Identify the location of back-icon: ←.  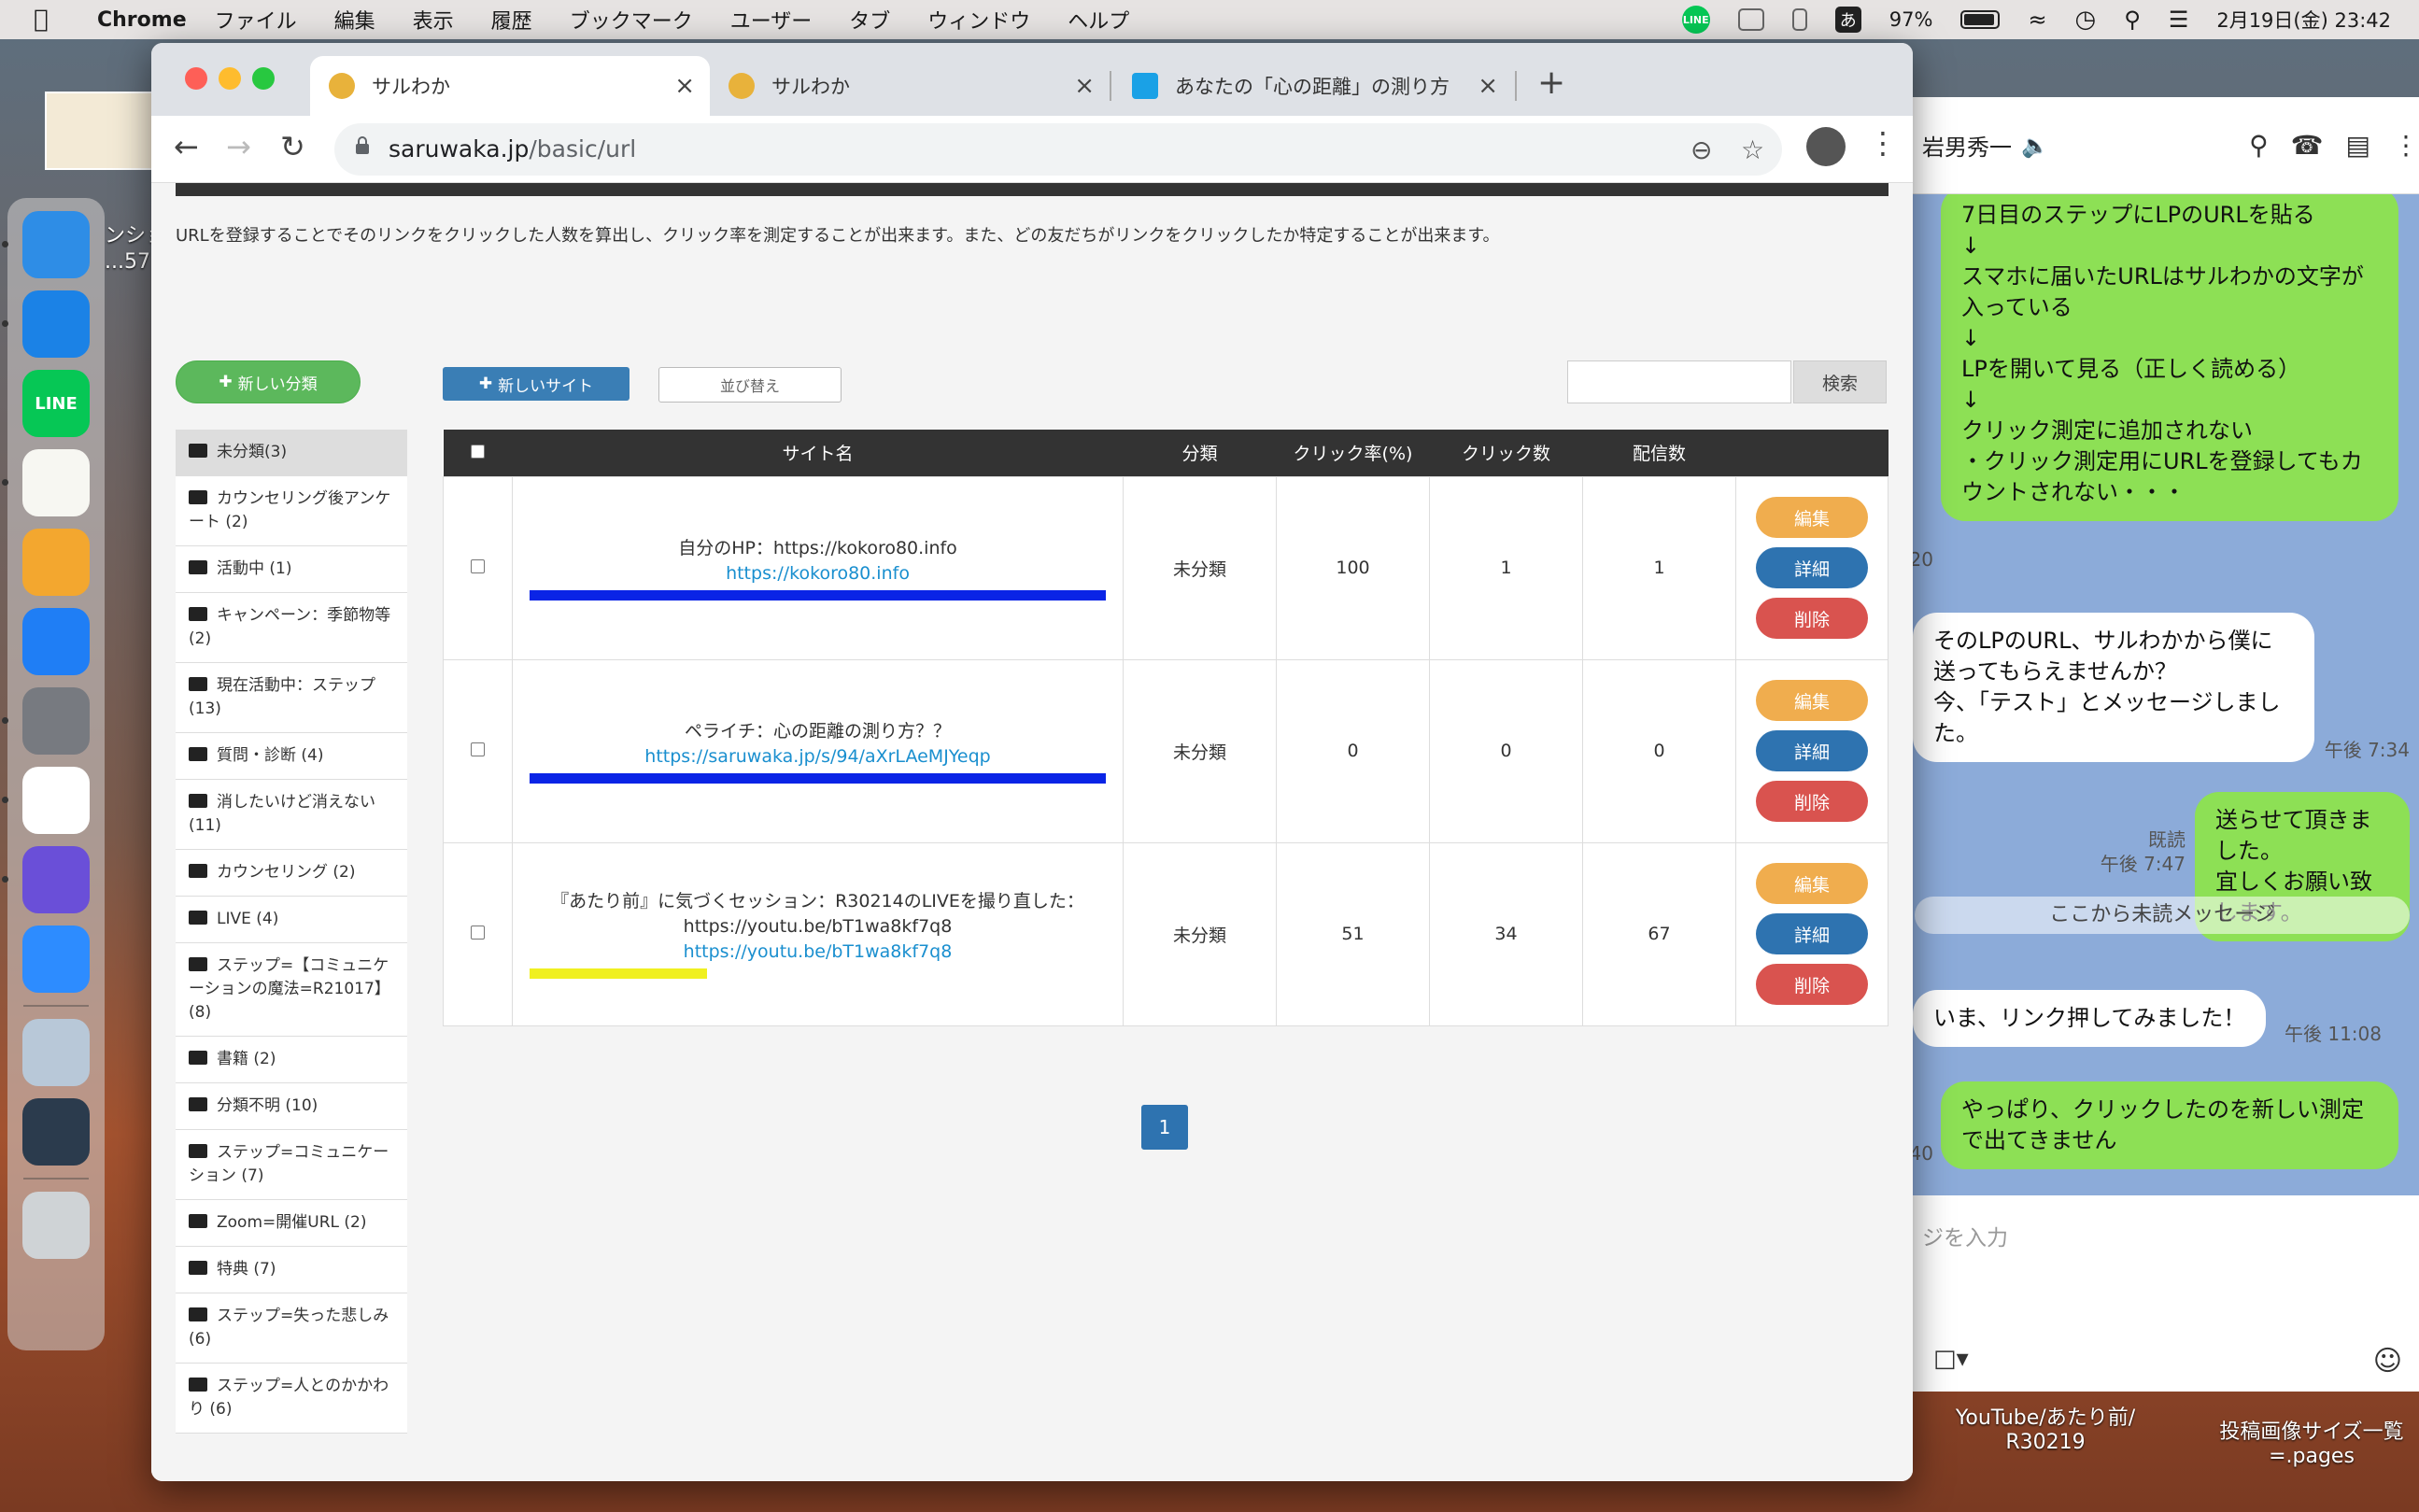
(186, 146).